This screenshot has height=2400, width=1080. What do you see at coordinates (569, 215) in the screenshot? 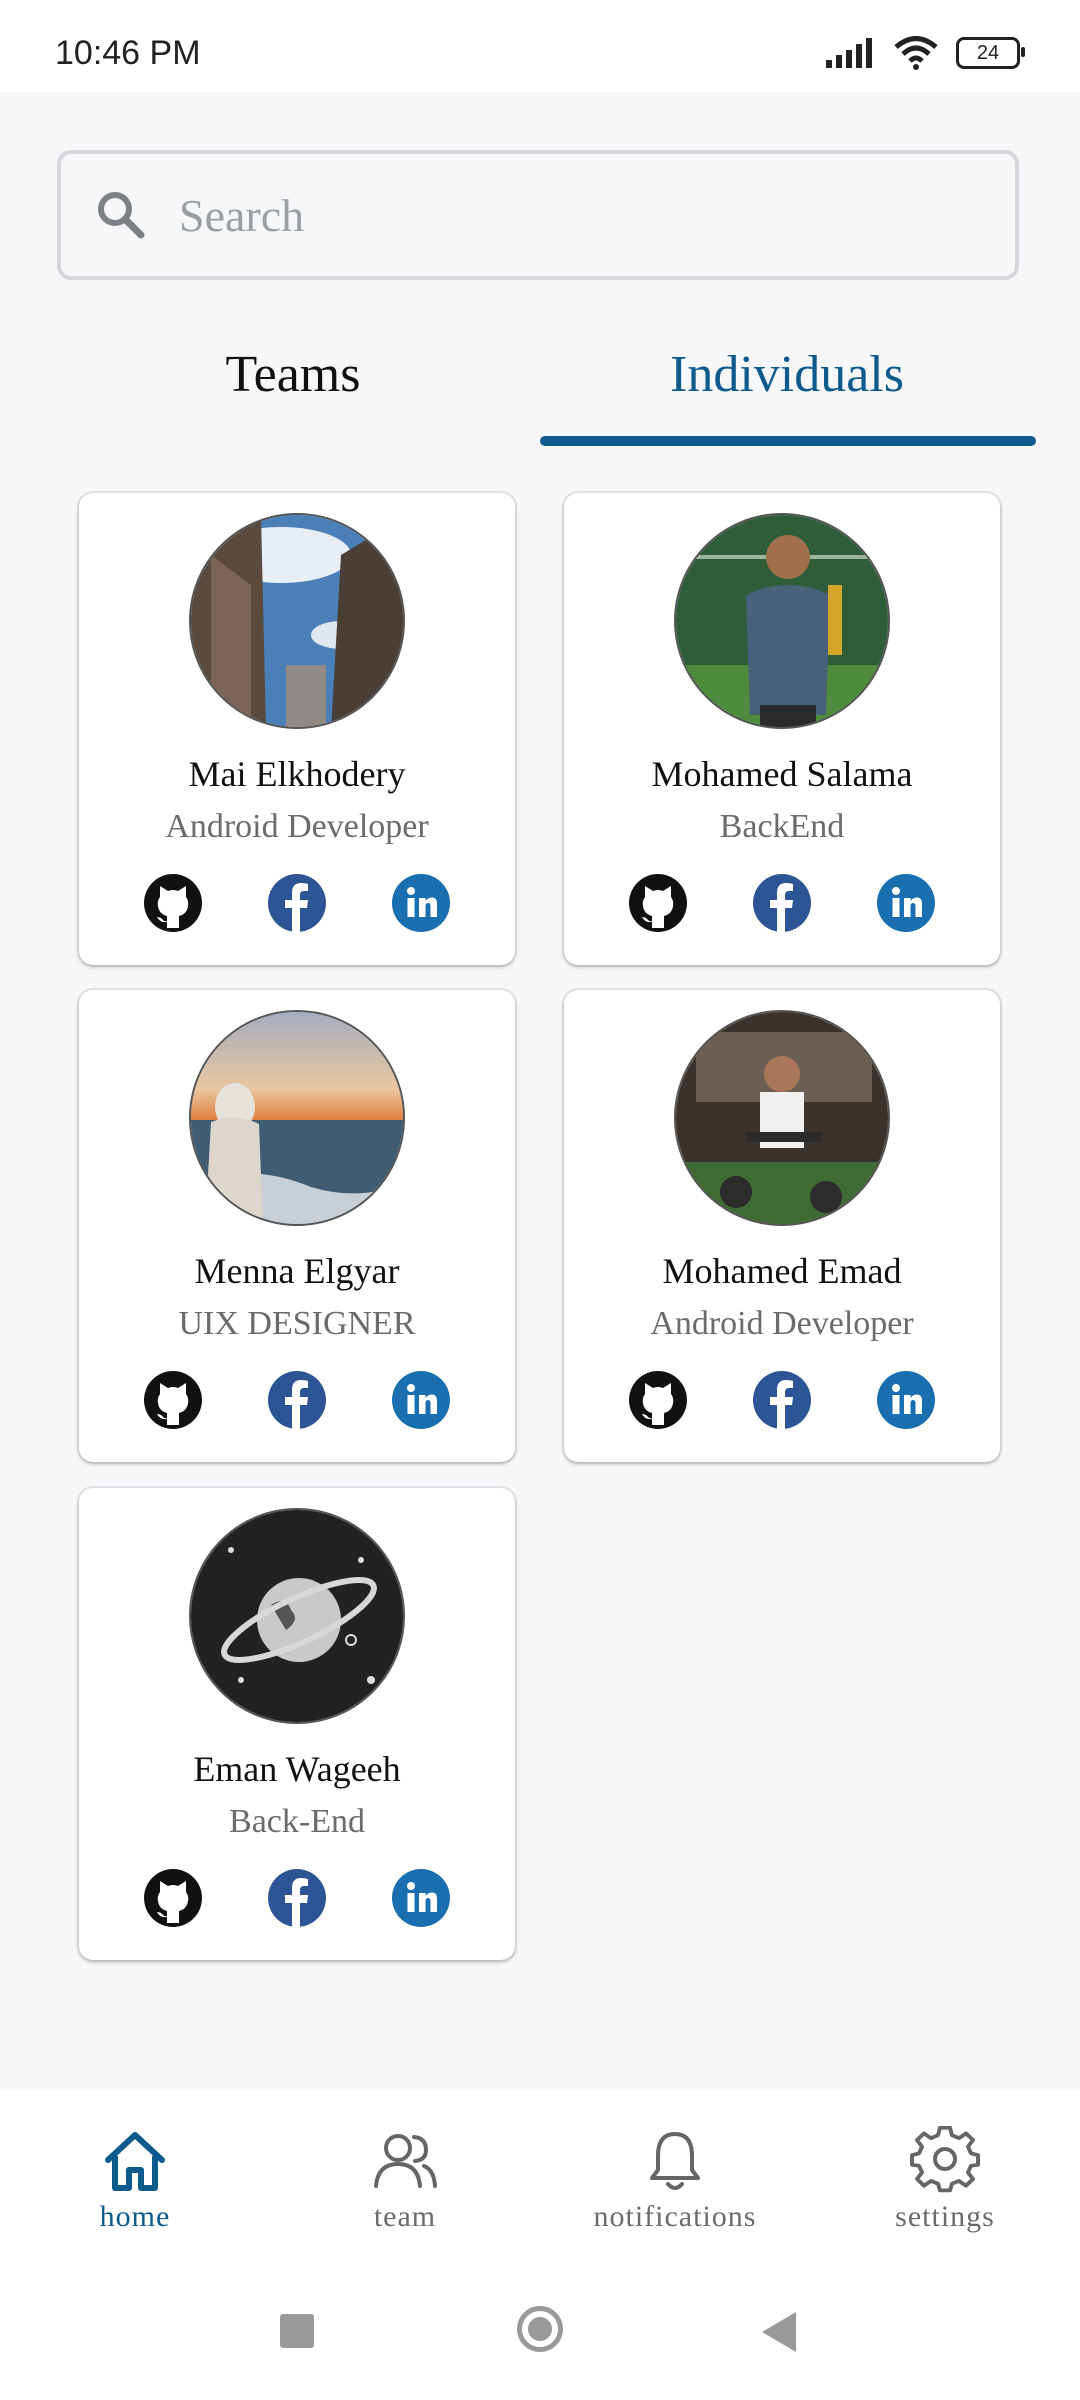
I see `search-input` at bounding box center [569, 215].